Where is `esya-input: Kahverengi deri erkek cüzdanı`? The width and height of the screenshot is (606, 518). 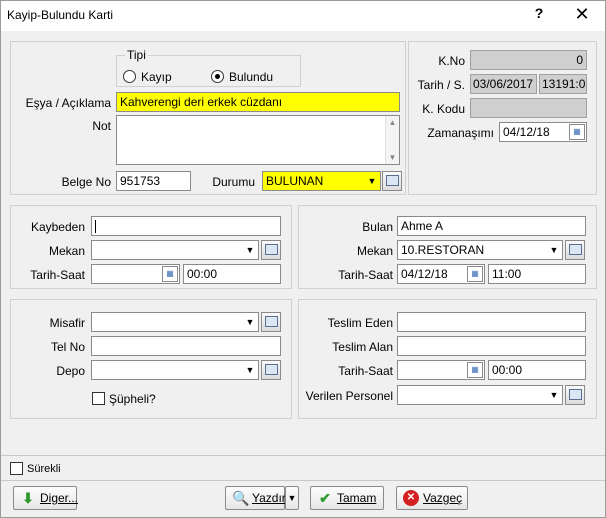 esya-input: Kahverengi deri erkek cüzdanı is located at coordinates (258, 102).